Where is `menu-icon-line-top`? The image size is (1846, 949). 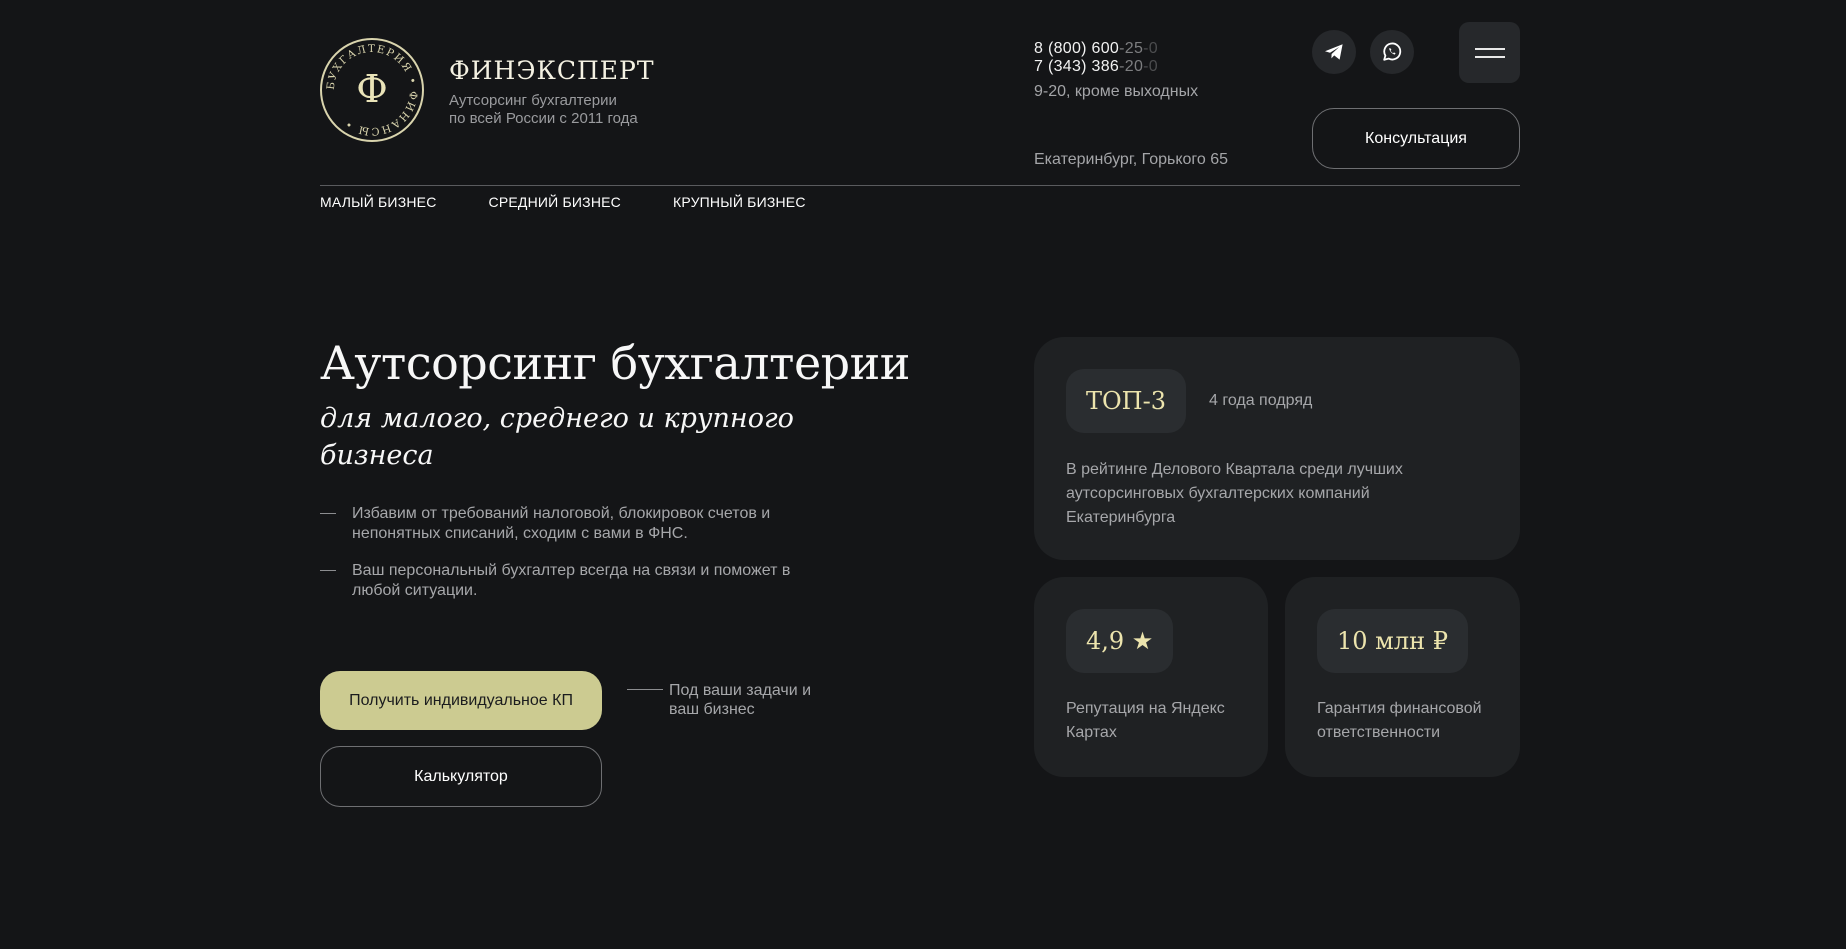 menu-icon-line-top is located at coordinates (1489, 48).